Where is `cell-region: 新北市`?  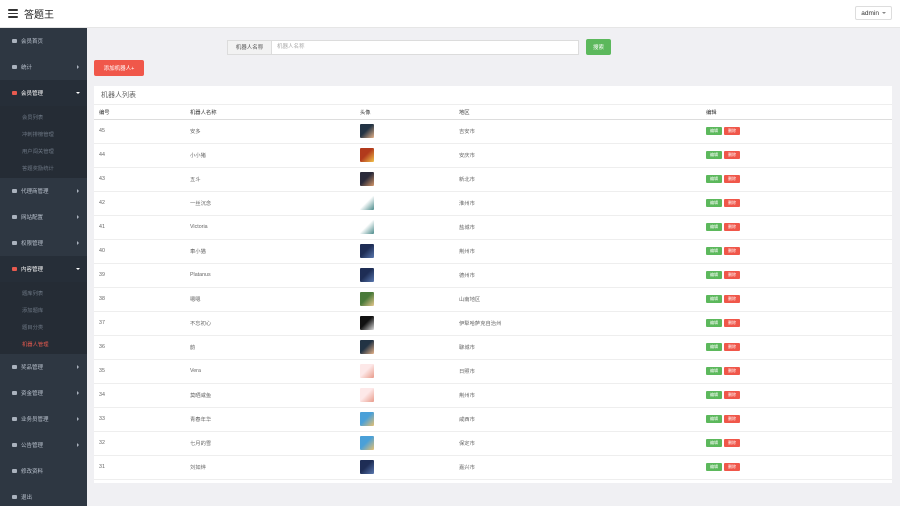 cell-region: 新北市 is located at coordinates (577, 179).